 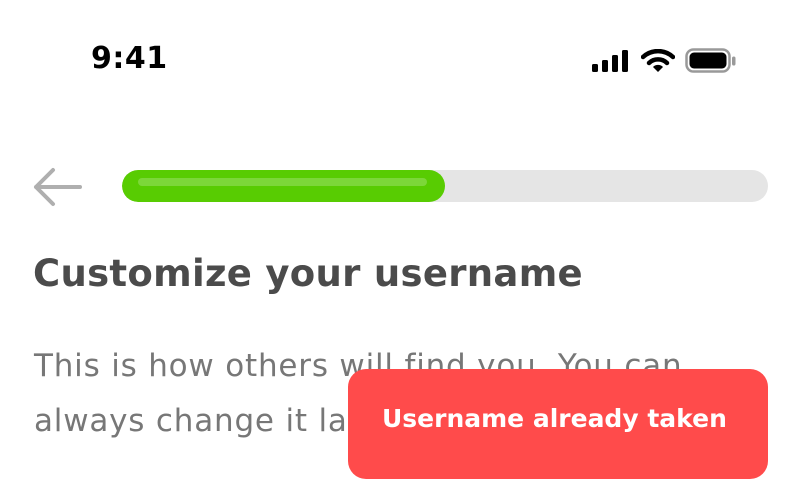 I want to click on error-toast: Username already taken, so click(x=558, y=424).